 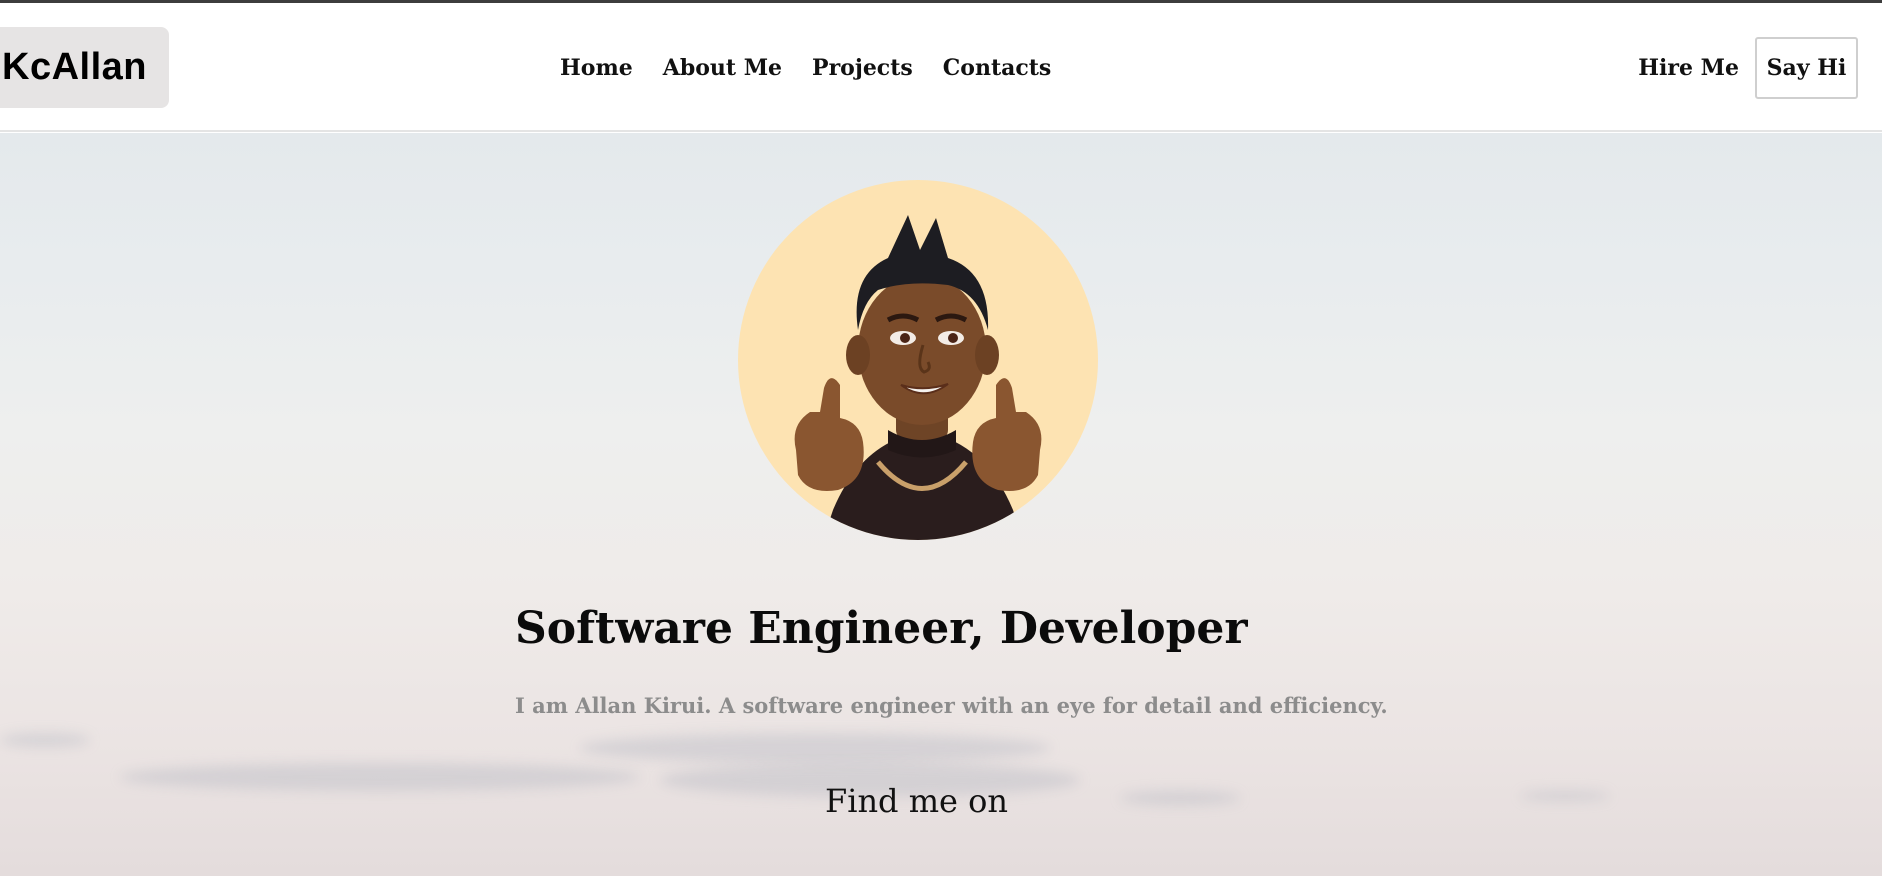 I want to click on avatar, so click(x=918, y=360).